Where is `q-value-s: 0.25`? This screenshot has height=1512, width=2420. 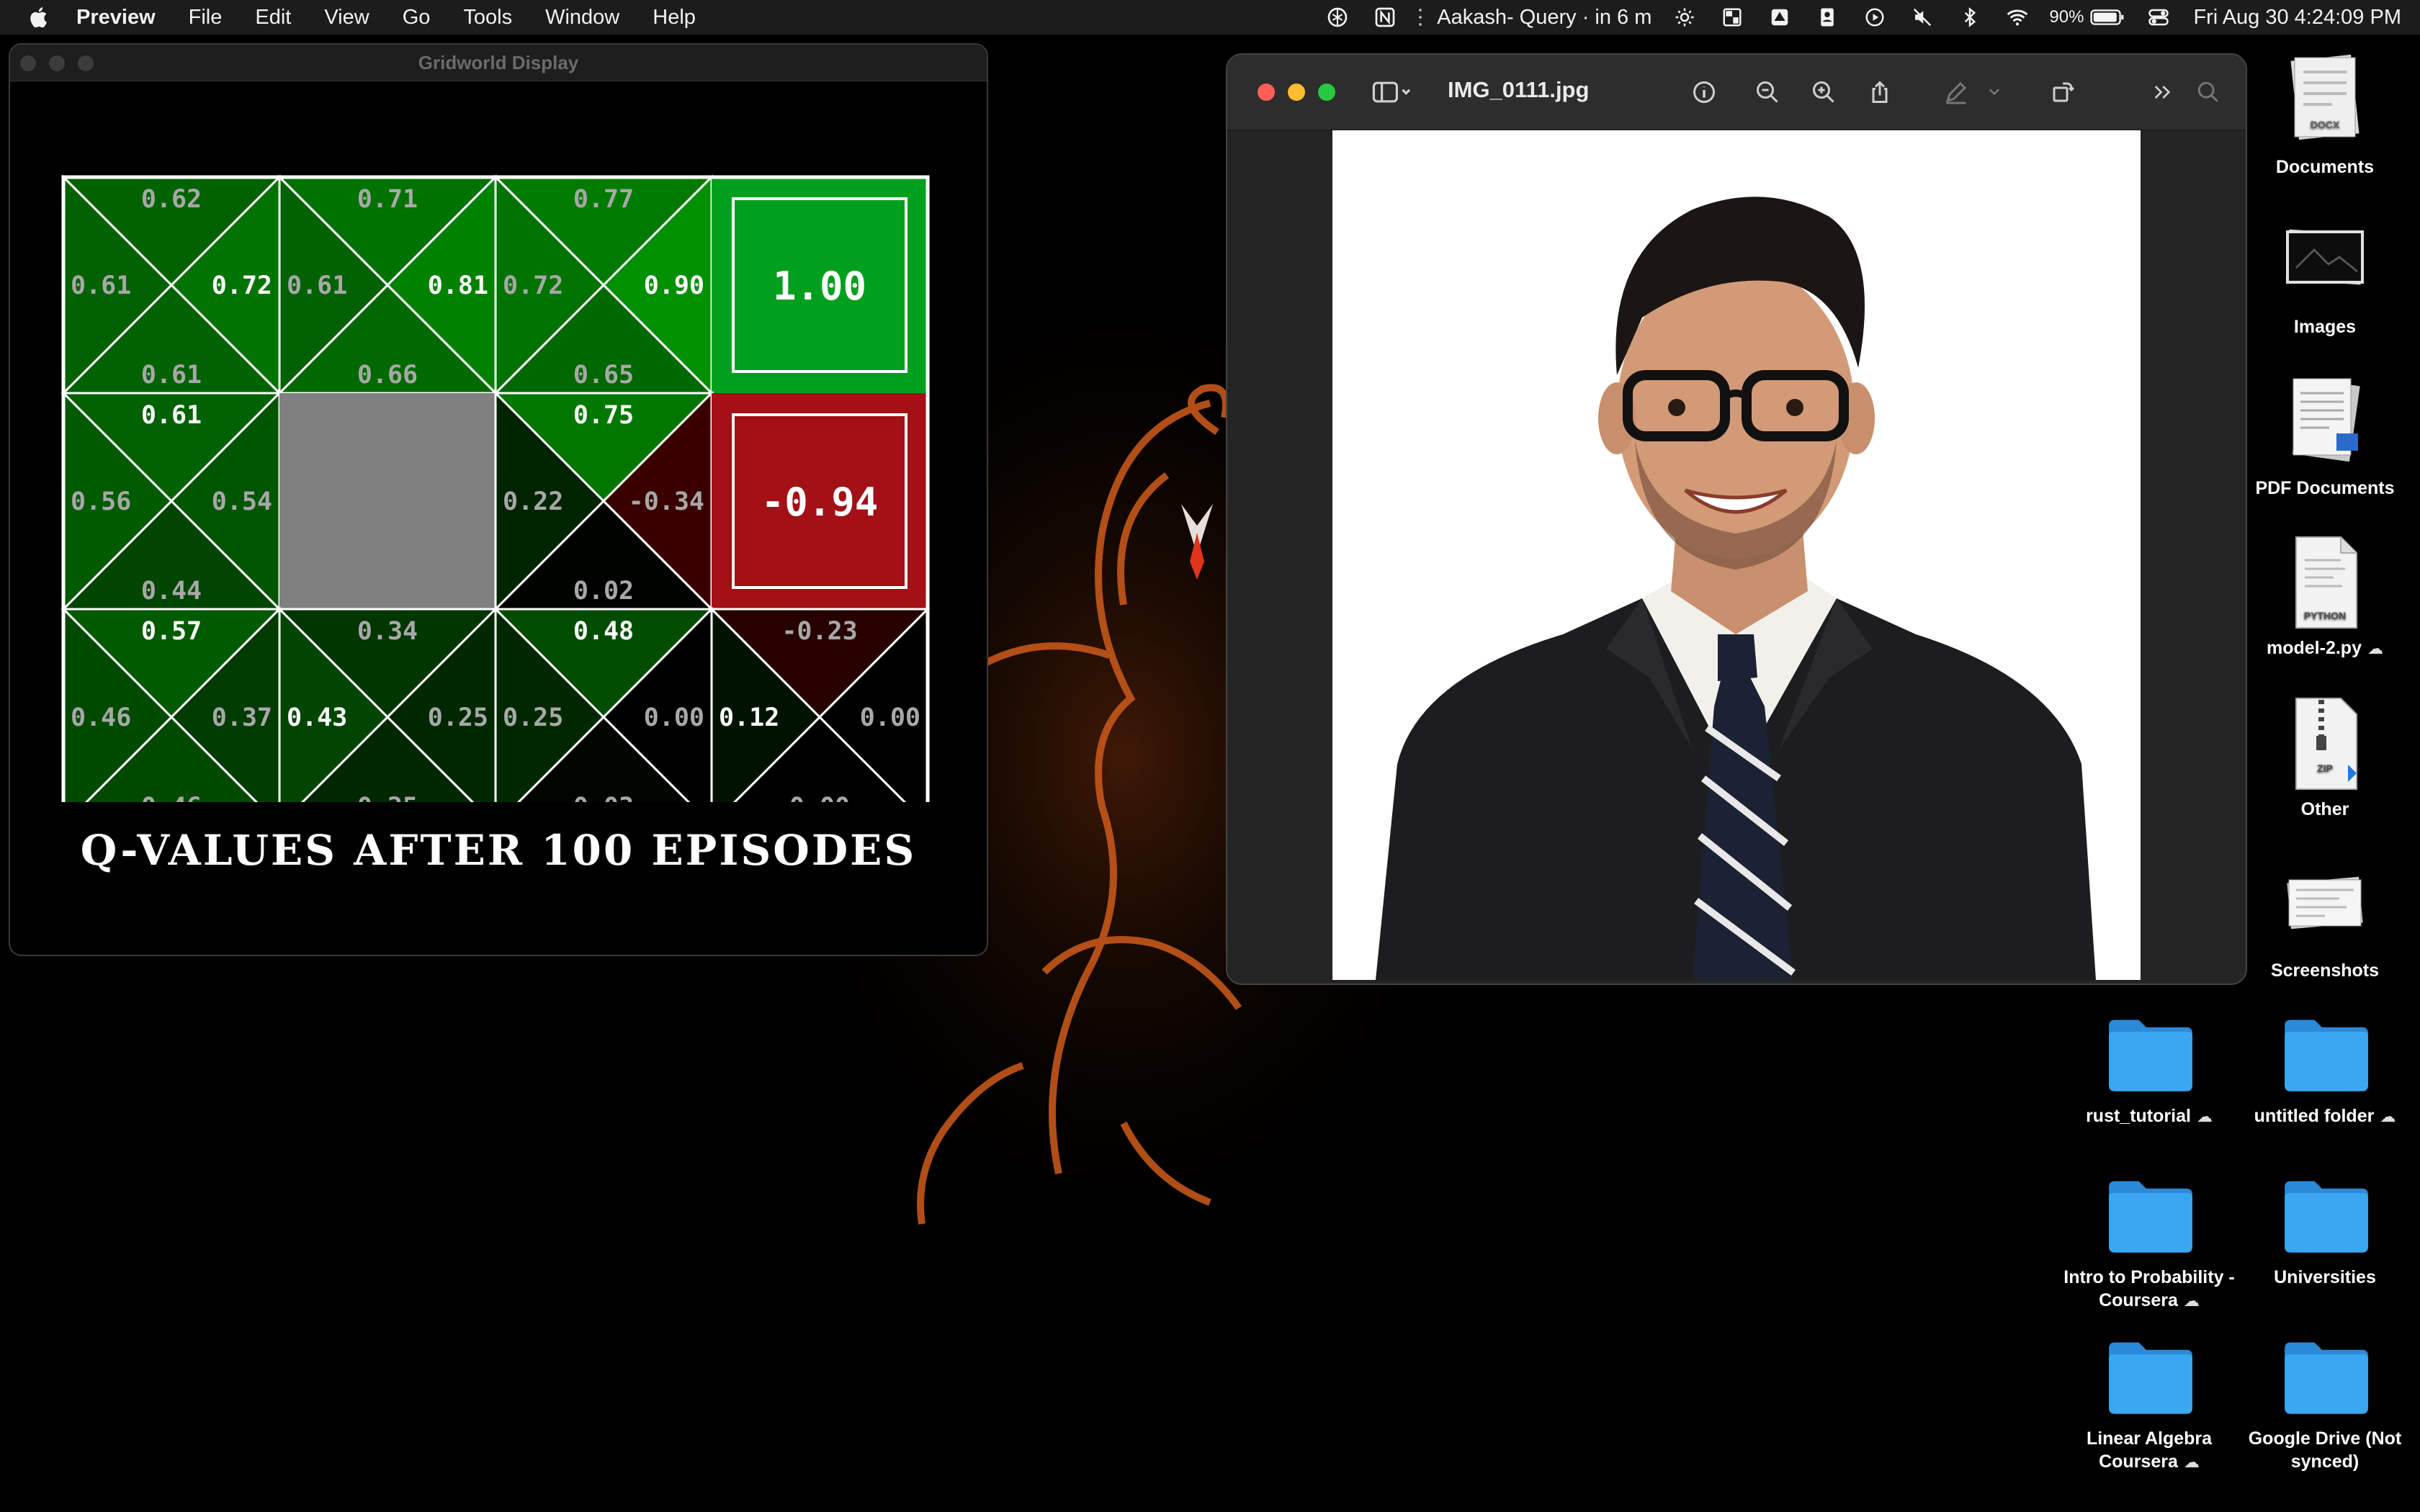
q-value-s: 0.25 is located at coordinates (387, 797).